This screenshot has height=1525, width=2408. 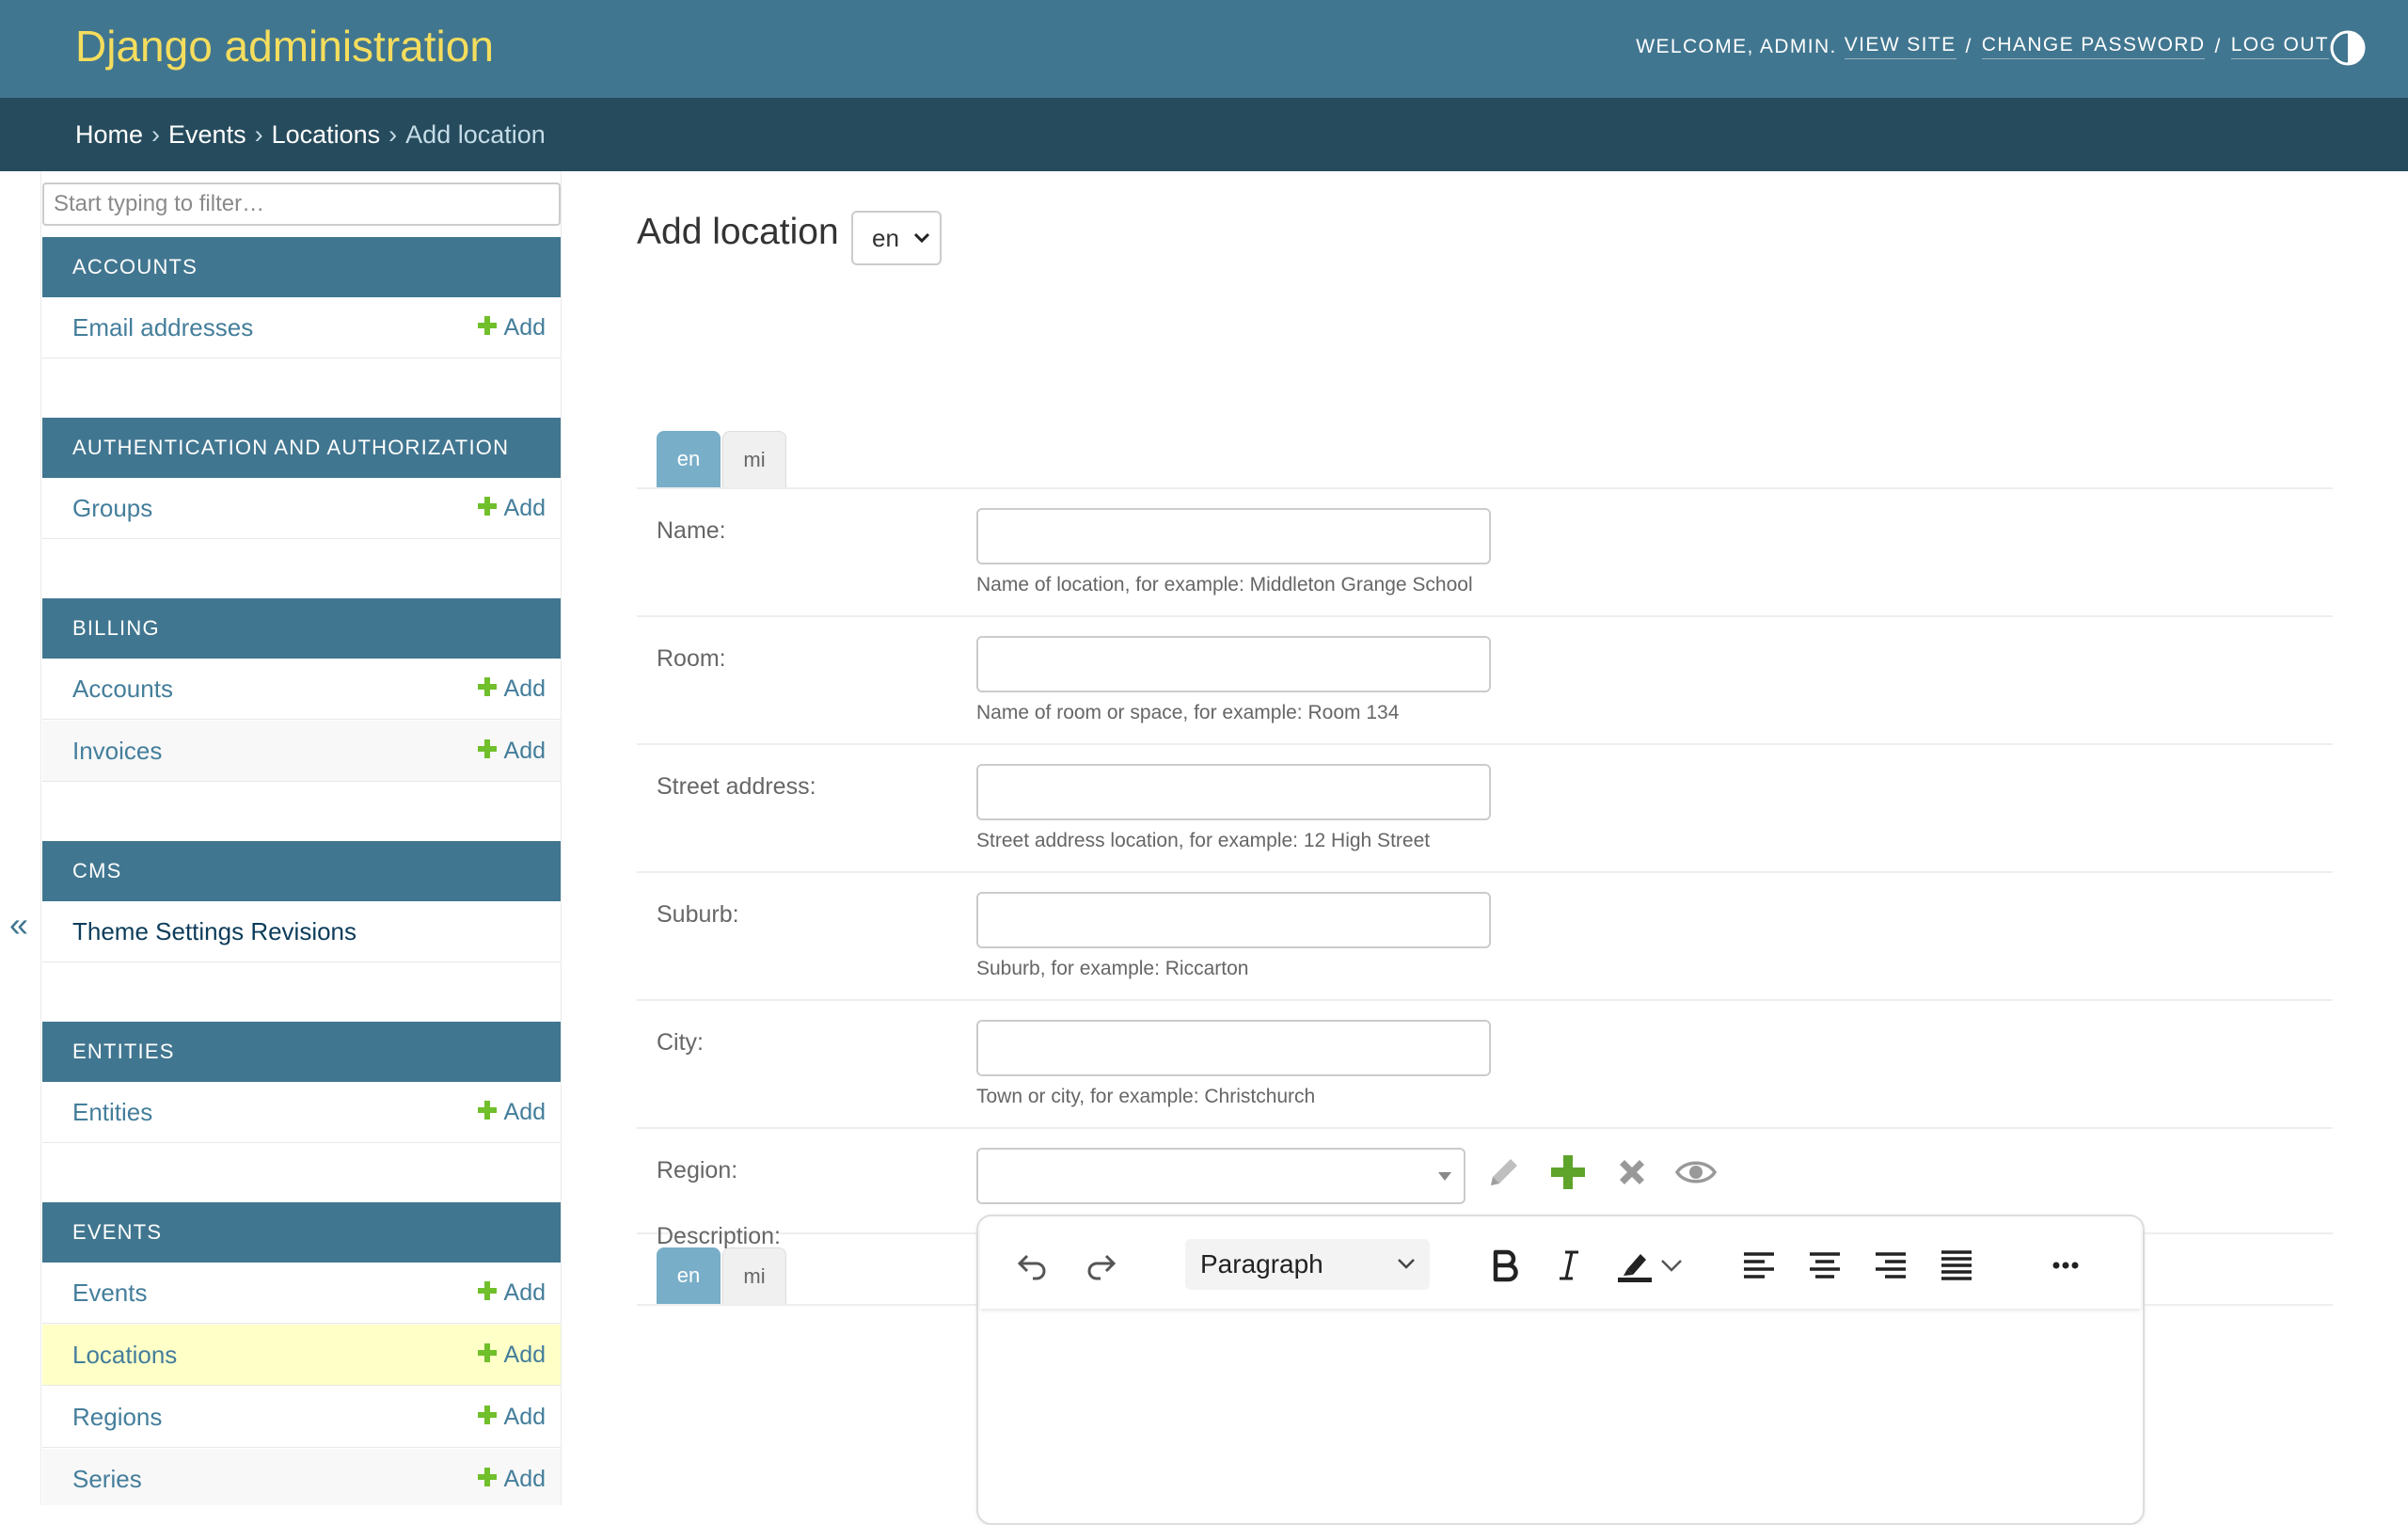 What do you see at coordinates (738, 232) in the screenshot?
I see `page-title: Add location` at bounding box center [738, 232].